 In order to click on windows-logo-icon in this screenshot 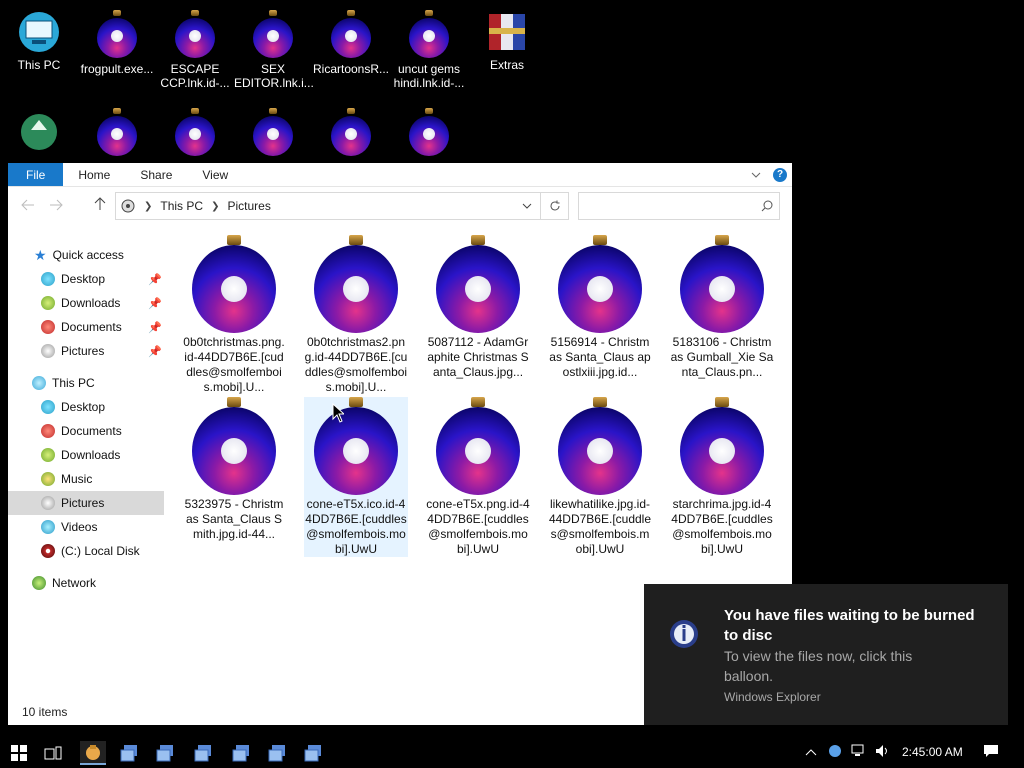, I will do `click(19, 753)`.